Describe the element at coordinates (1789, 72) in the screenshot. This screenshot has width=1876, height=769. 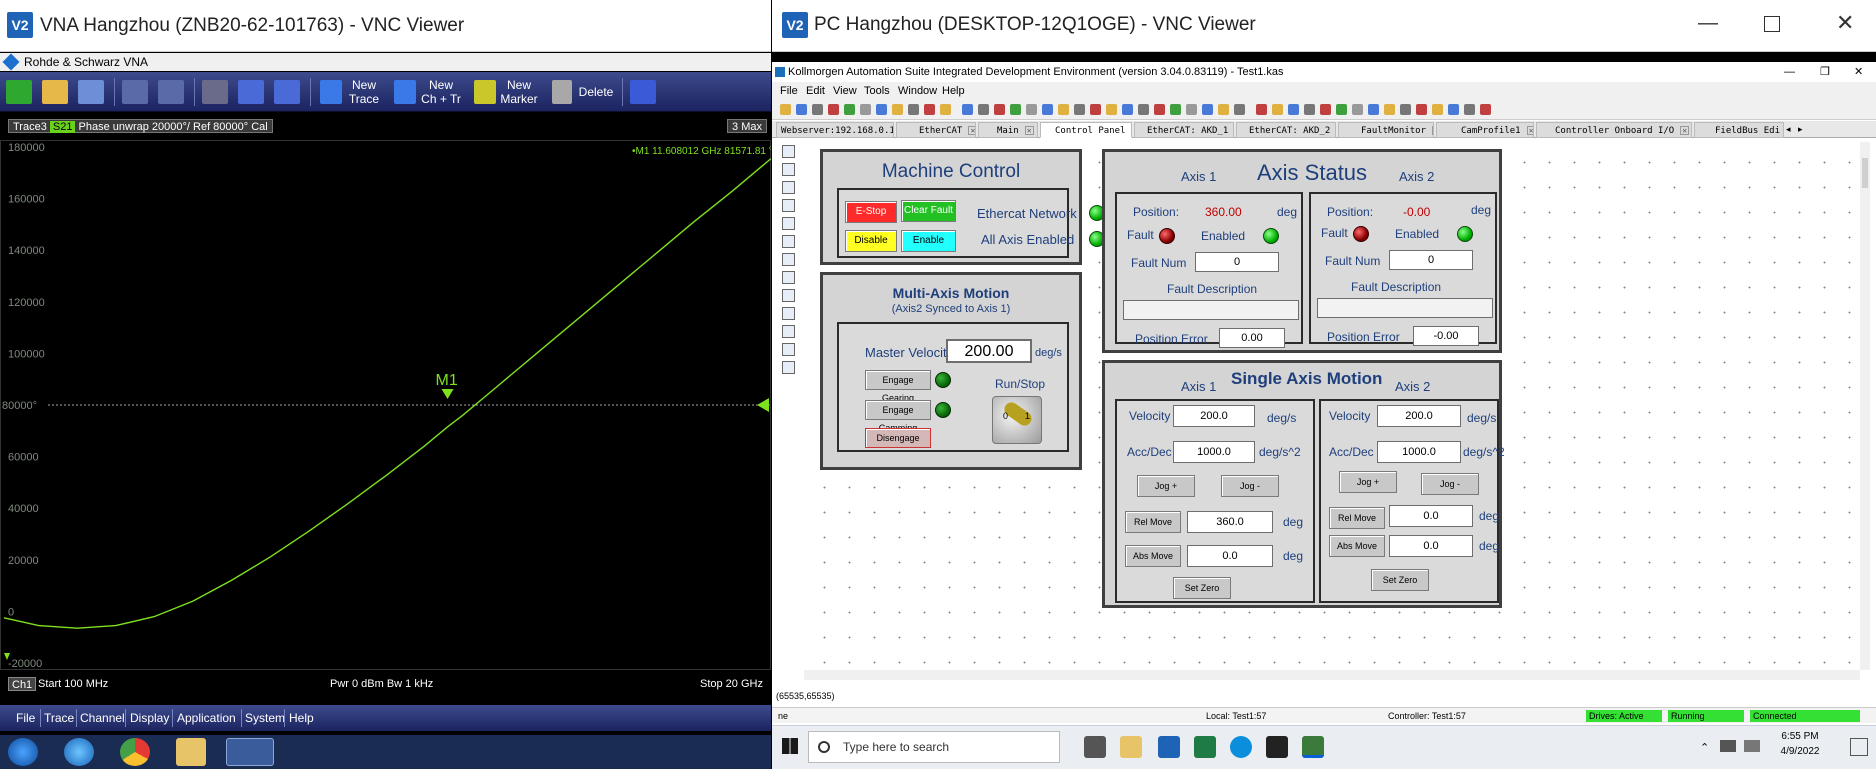
I see `kas-minimize-icon: —` at that location.